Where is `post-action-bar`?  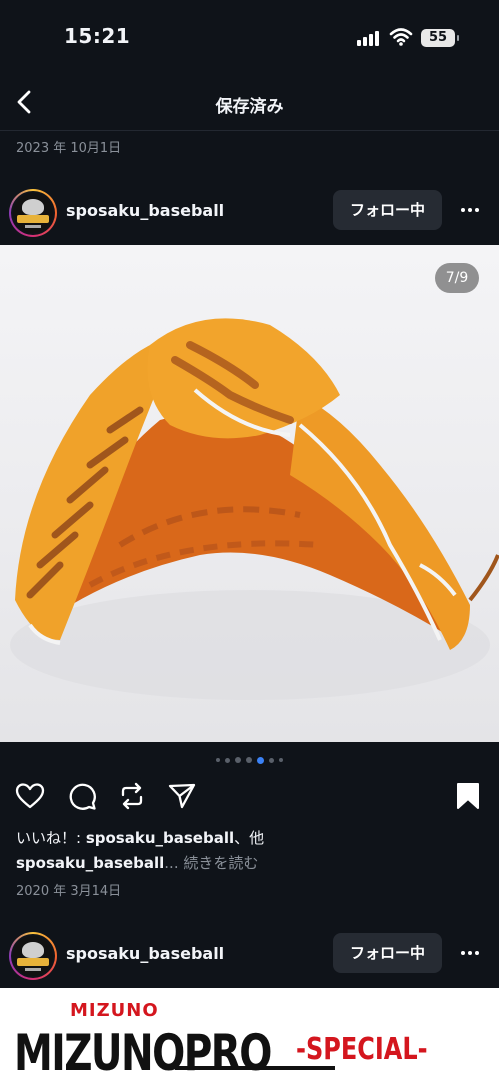 post-action-bar is located at coordinates (249, 796).